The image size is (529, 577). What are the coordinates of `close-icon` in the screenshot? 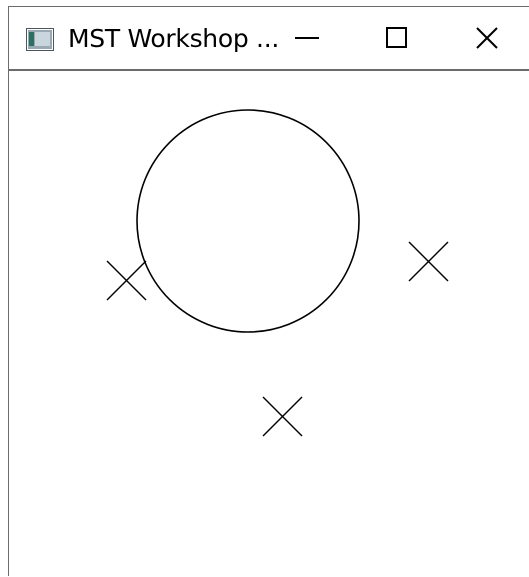 It's located at (487, 38).